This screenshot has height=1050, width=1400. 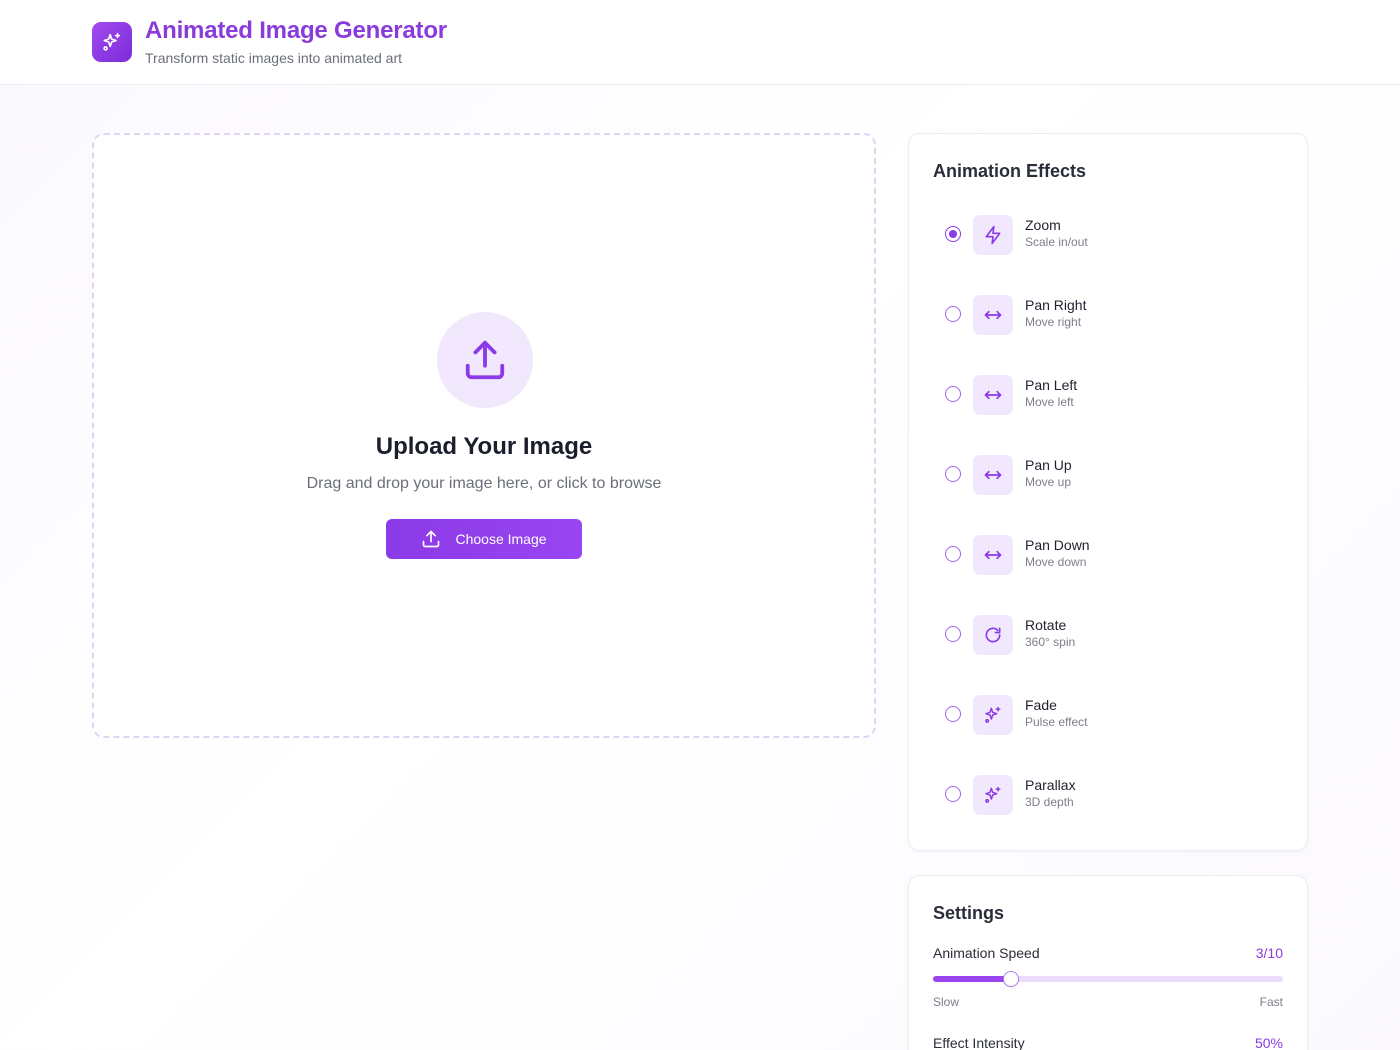 What do you see at coordinates (1010, 979) in the screenshot?
I see `slider-thumb` at bounding box center [1010, 979].